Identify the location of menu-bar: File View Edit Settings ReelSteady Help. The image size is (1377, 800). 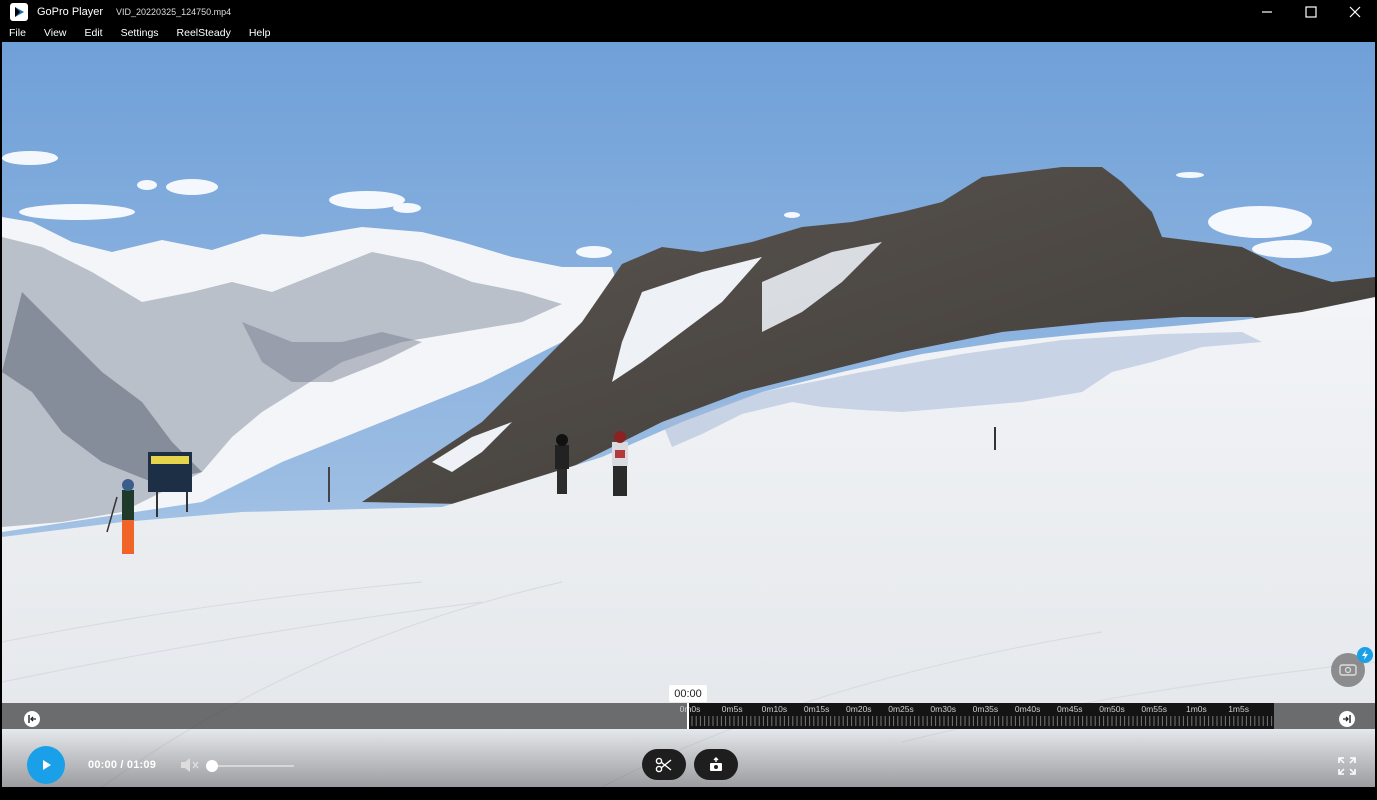
(688, 33).